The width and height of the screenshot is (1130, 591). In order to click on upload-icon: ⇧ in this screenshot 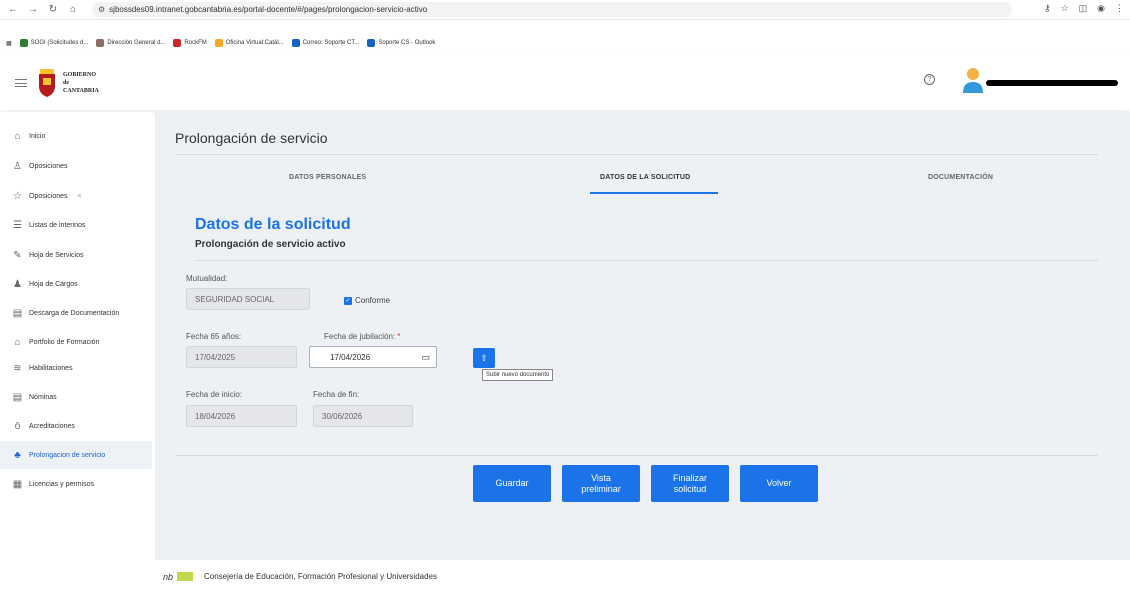, I will do `click(484, 357)`.